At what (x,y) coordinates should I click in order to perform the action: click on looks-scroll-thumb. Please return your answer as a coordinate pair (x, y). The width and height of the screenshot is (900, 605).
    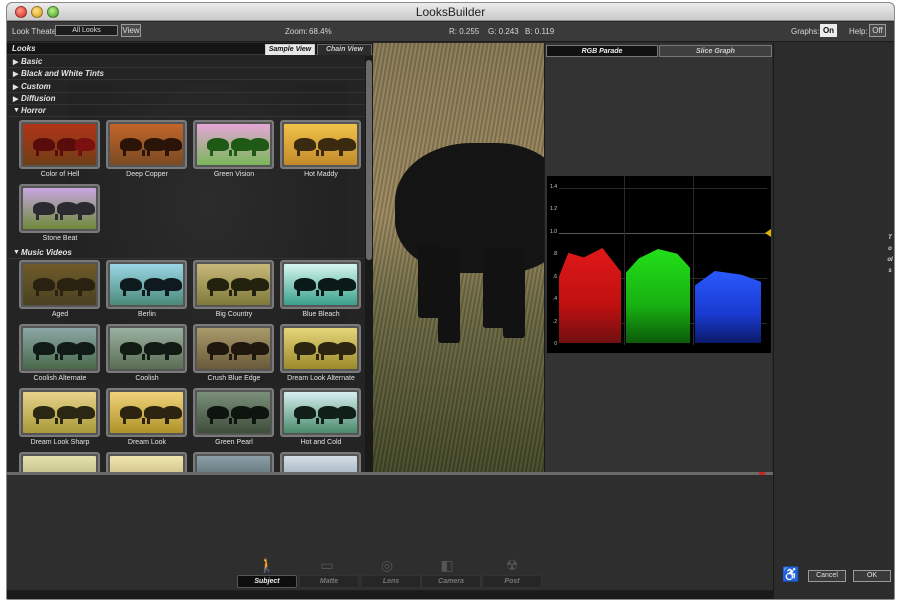
    Looking at the image, I should click on (369, 160).